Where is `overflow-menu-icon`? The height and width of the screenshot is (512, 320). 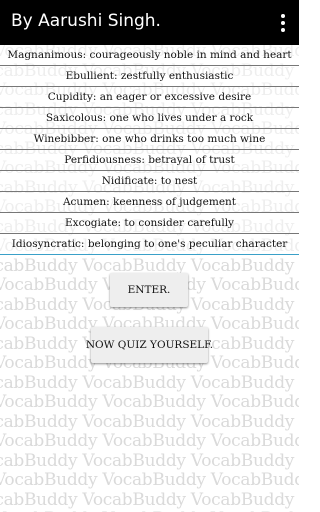
overflow-menu-icon is located at coordinates (283, 23).